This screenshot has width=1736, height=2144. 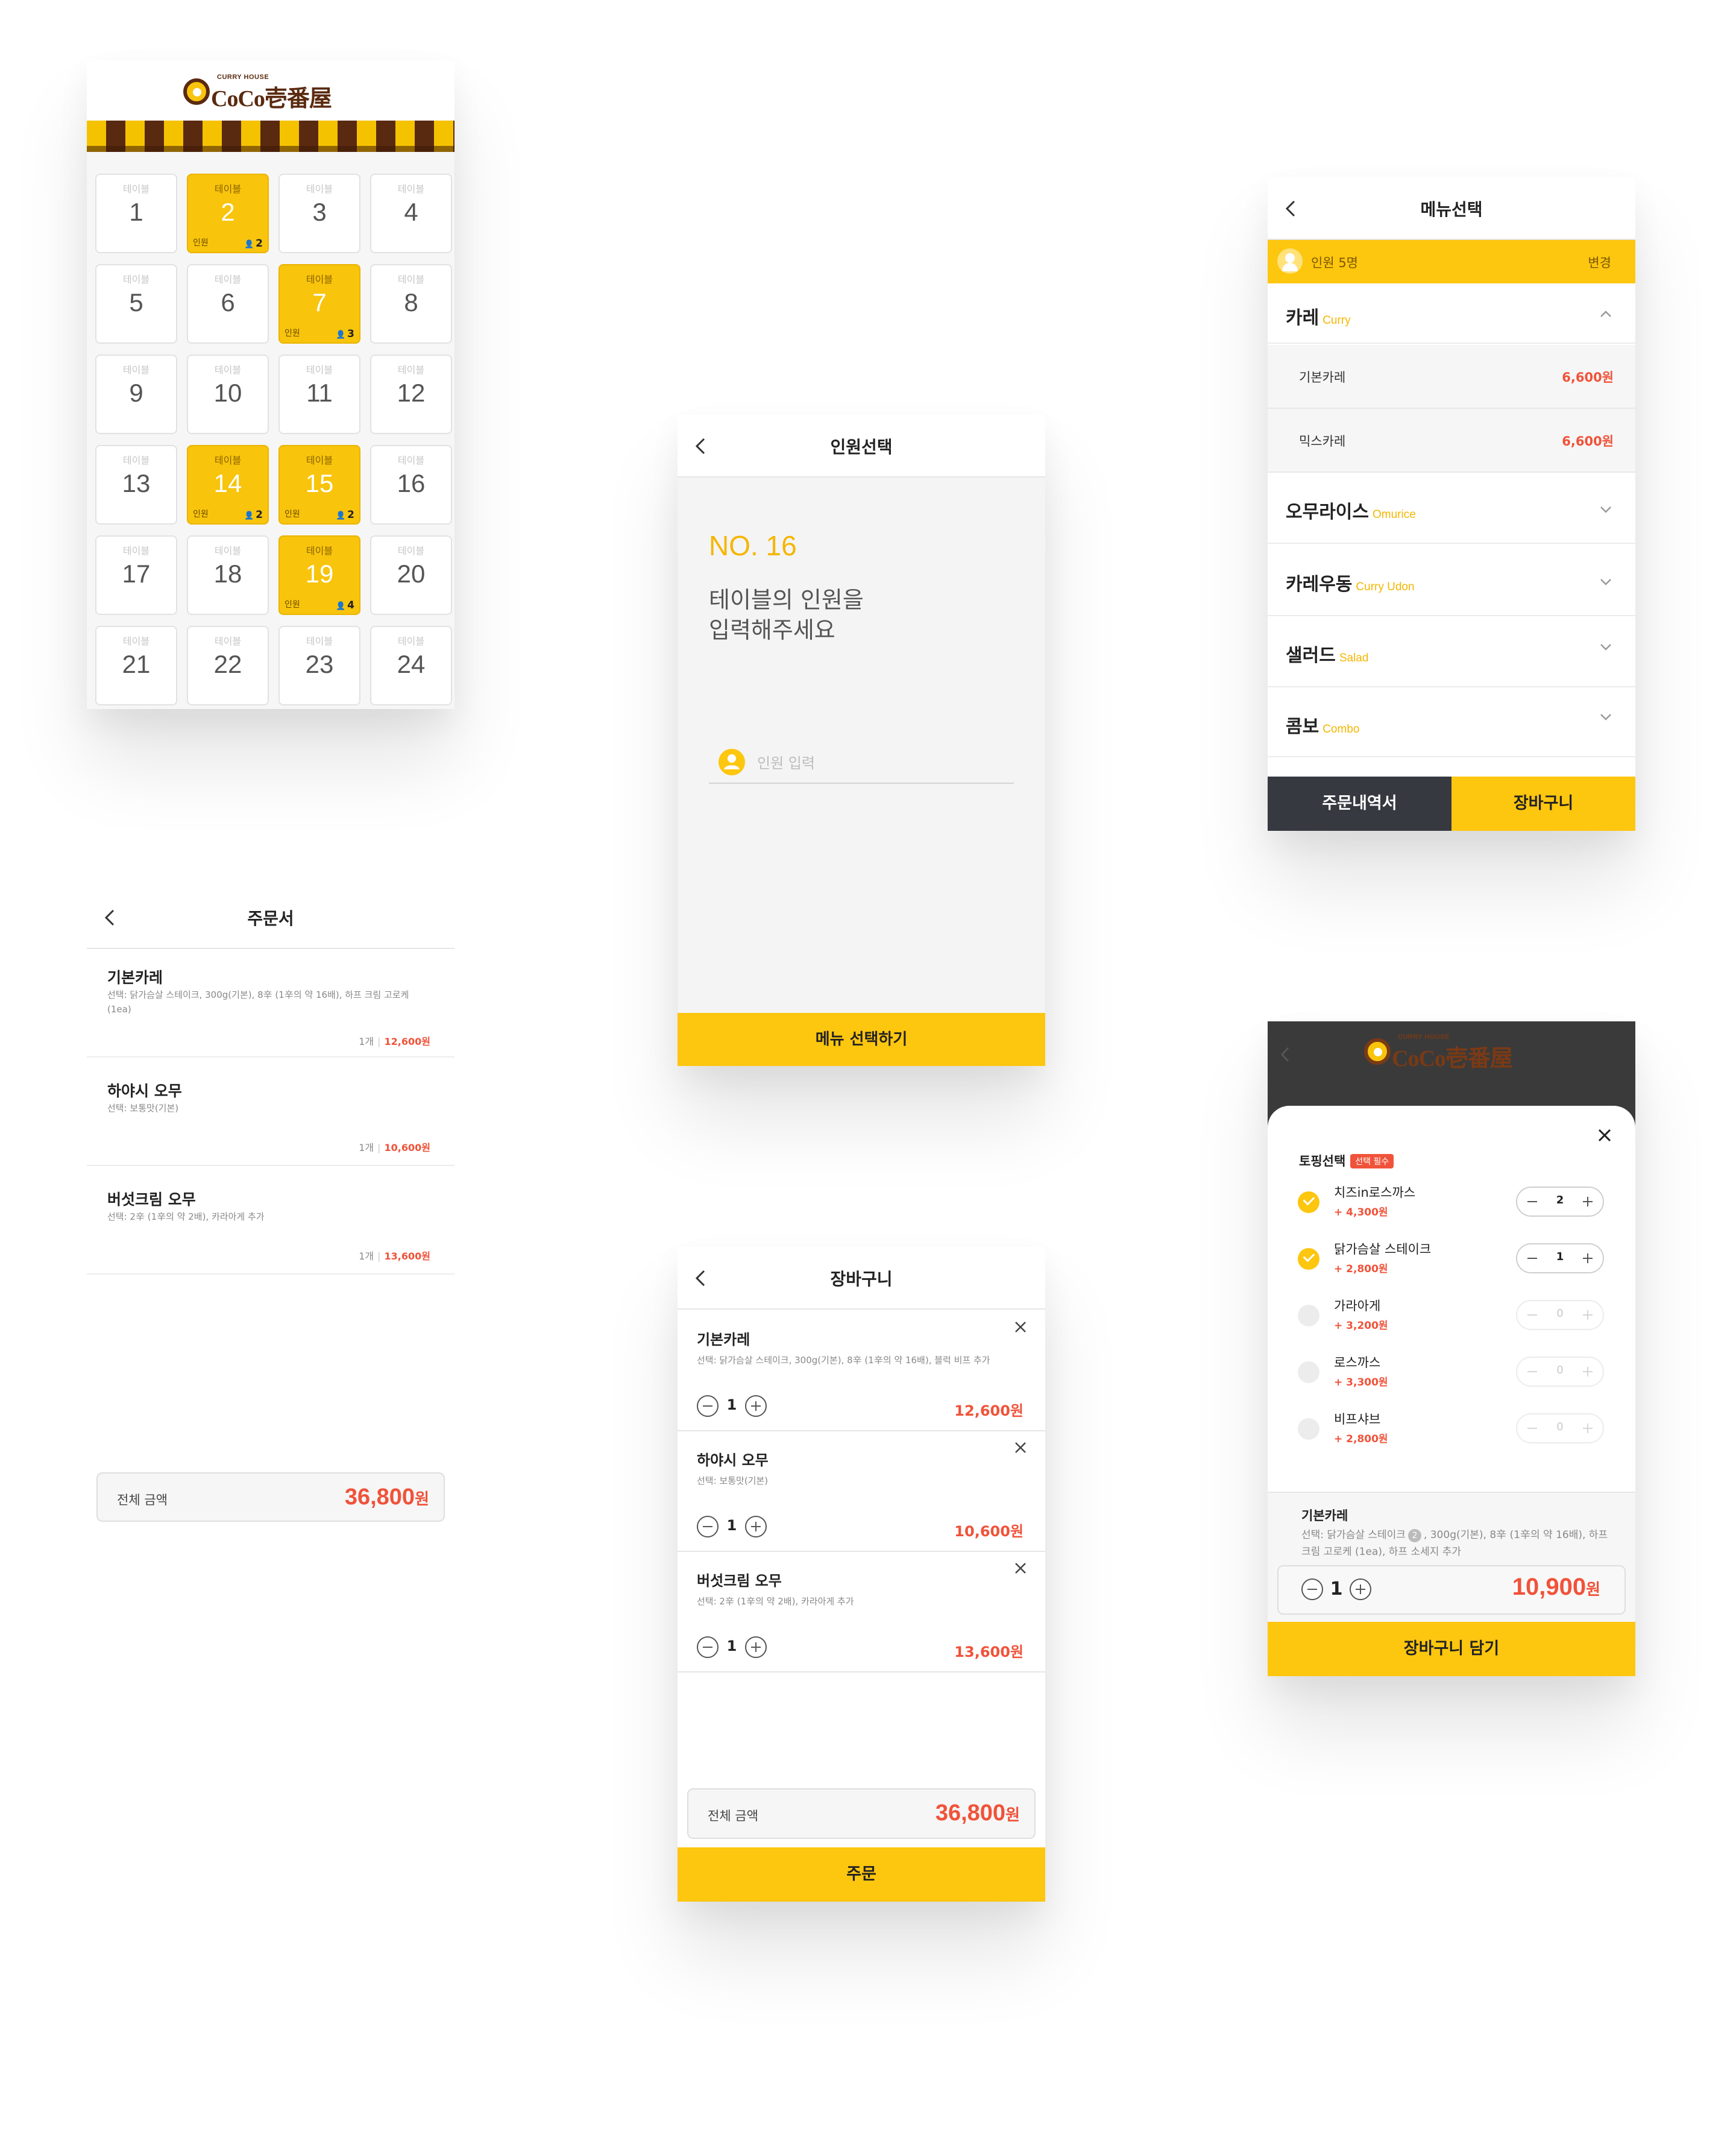 What do you see at coordinates (1359, 804) in the screenshot?
I see `order-history-button: 주문내역서` at bounding box center [1359, 804].